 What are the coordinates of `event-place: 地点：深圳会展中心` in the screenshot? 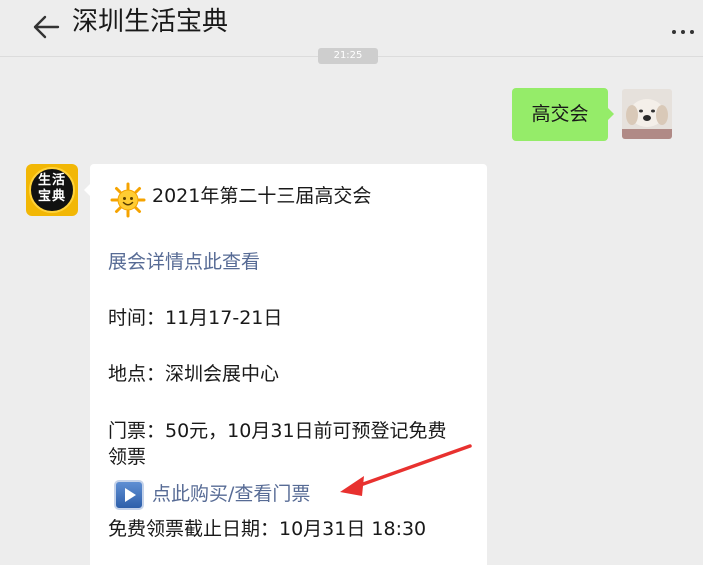 It's located at (194, 374).